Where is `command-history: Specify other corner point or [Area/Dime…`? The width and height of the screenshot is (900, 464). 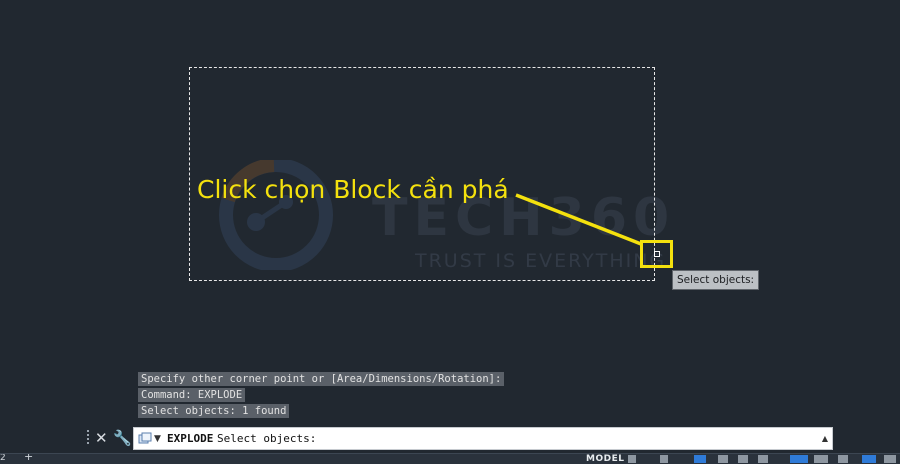 command-history: Specify other corner point or [Area/Dime… is located at coordinates (321, 396).